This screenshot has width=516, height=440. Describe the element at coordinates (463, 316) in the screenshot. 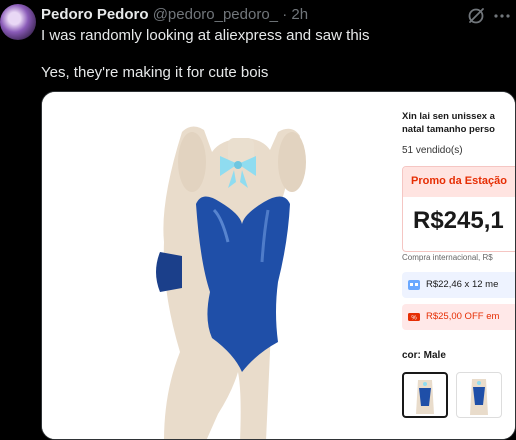

I see `coupon-text: R$25,00 OFF em` at that location.